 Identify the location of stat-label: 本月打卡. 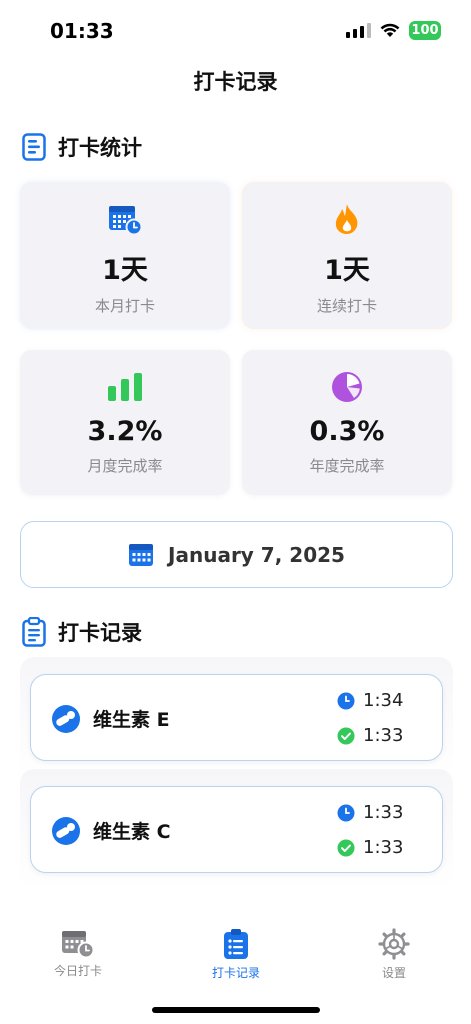
(124, 306).